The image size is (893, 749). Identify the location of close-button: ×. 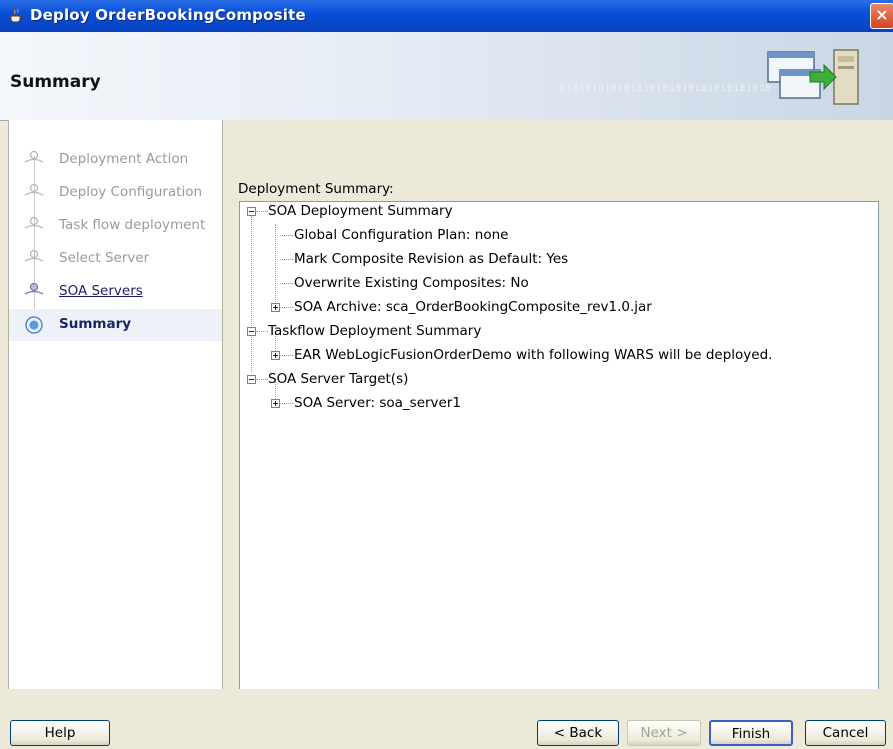
(881, 16).